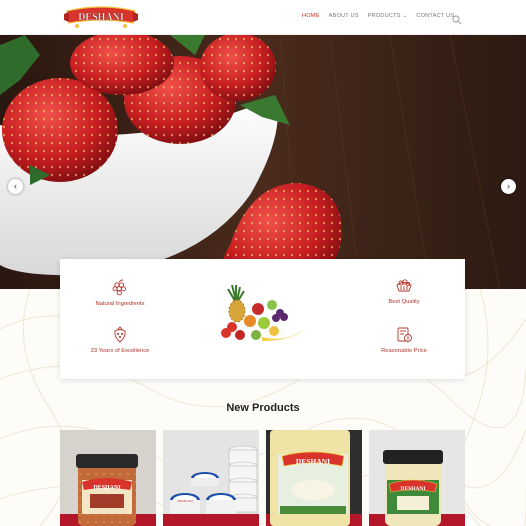  Describe the element at coordinates (120, 334) in the screenshot. I see `berry-badge-icon` at that location.